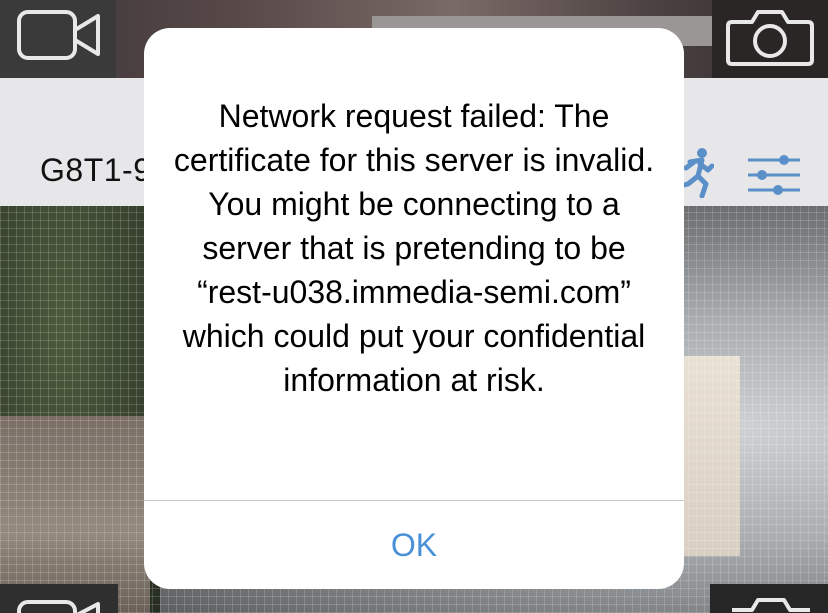 Image resolution: width=828 pixels, height=613 pixels. Describe the element at coordinates (414, 545) in the screenshot. I see `ok-button: OK` at that location.